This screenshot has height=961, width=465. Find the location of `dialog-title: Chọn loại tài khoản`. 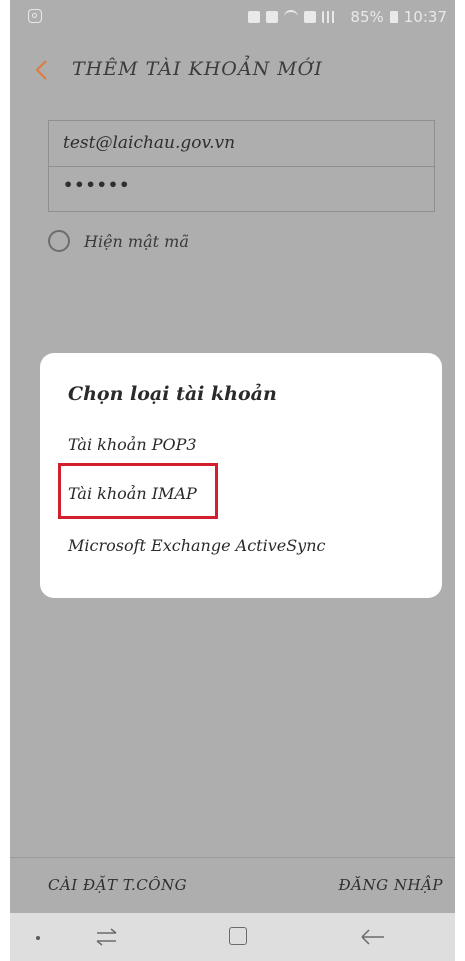

dialog-title: Chọn loại tài khoản is located at coordinates (172, 394).